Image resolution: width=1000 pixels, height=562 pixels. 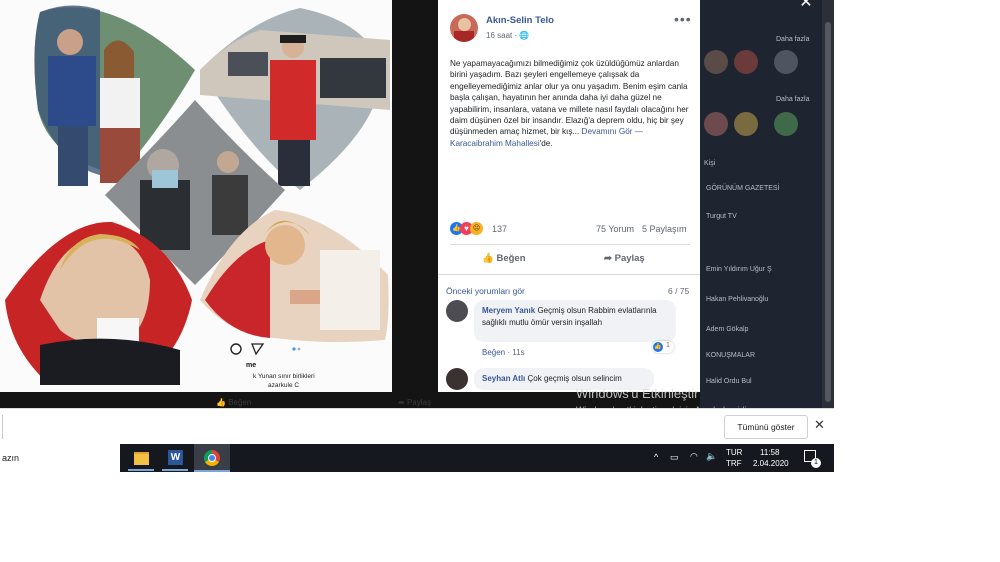 I want to click on background-share-button: ➦ Paylaş, so click(x=414, y=402).